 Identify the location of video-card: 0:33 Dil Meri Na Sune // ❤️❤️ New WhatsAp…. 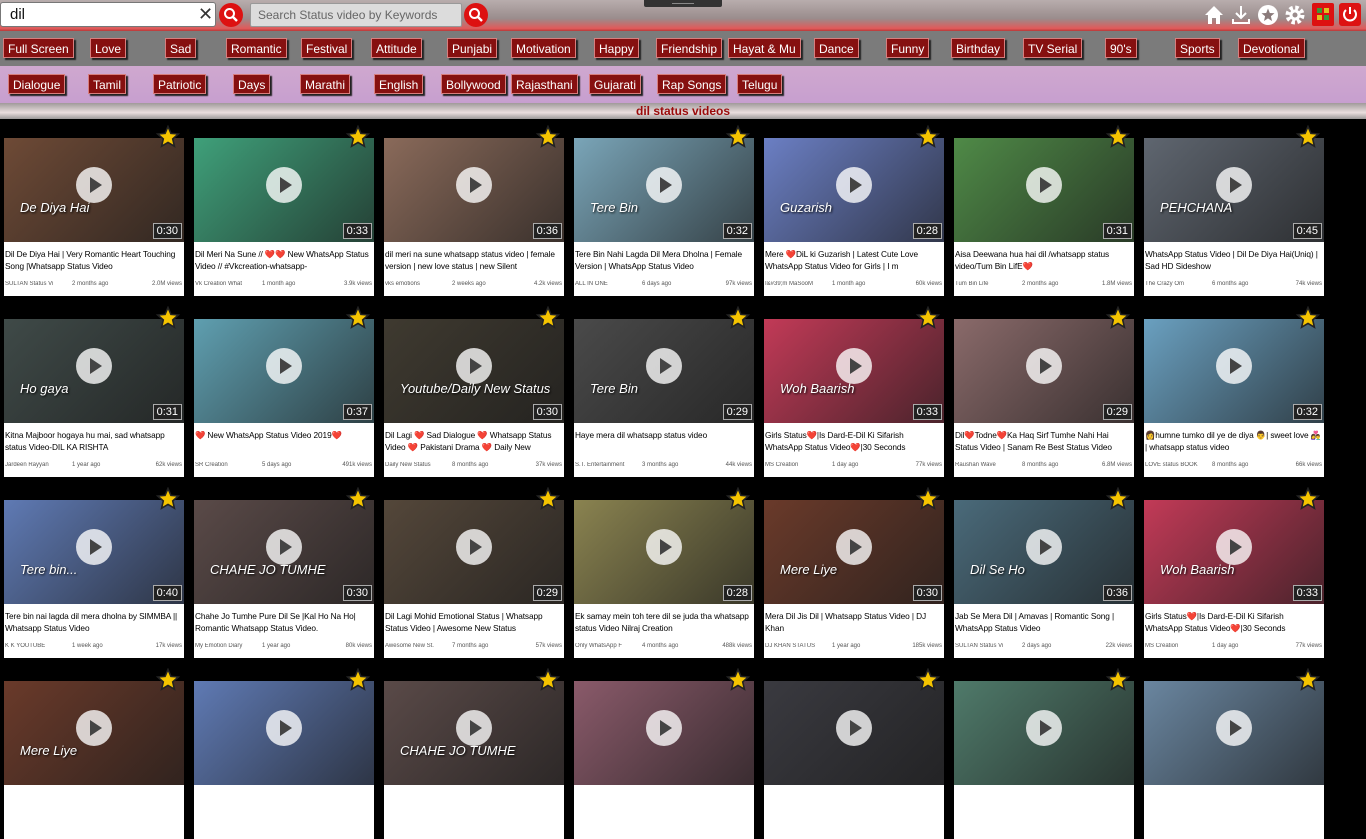
(284, 210).